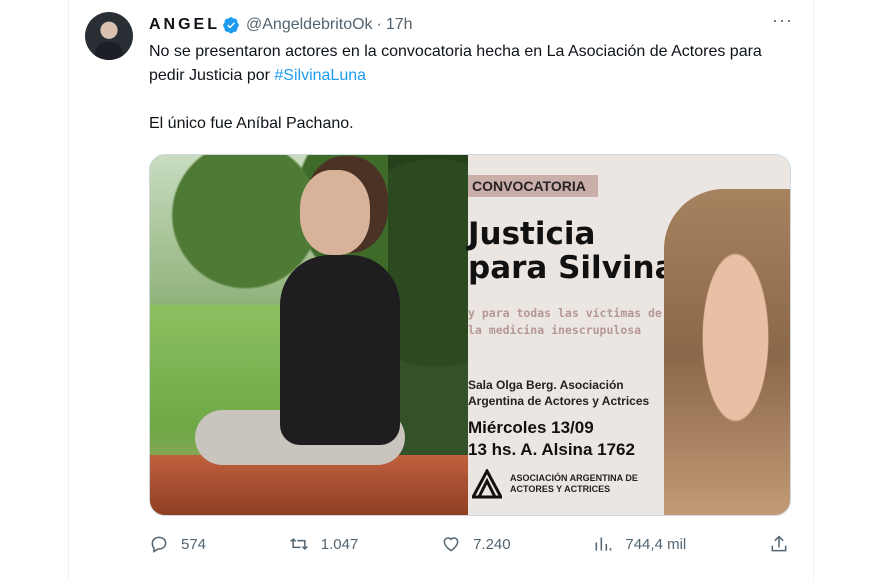 The width and height of the screenshot is (870, 580). Describe the element at coordinates (251, 123) in the screenshot. I see `tweet-text-line2: El único fue Aníbal Pachano.` at that location.